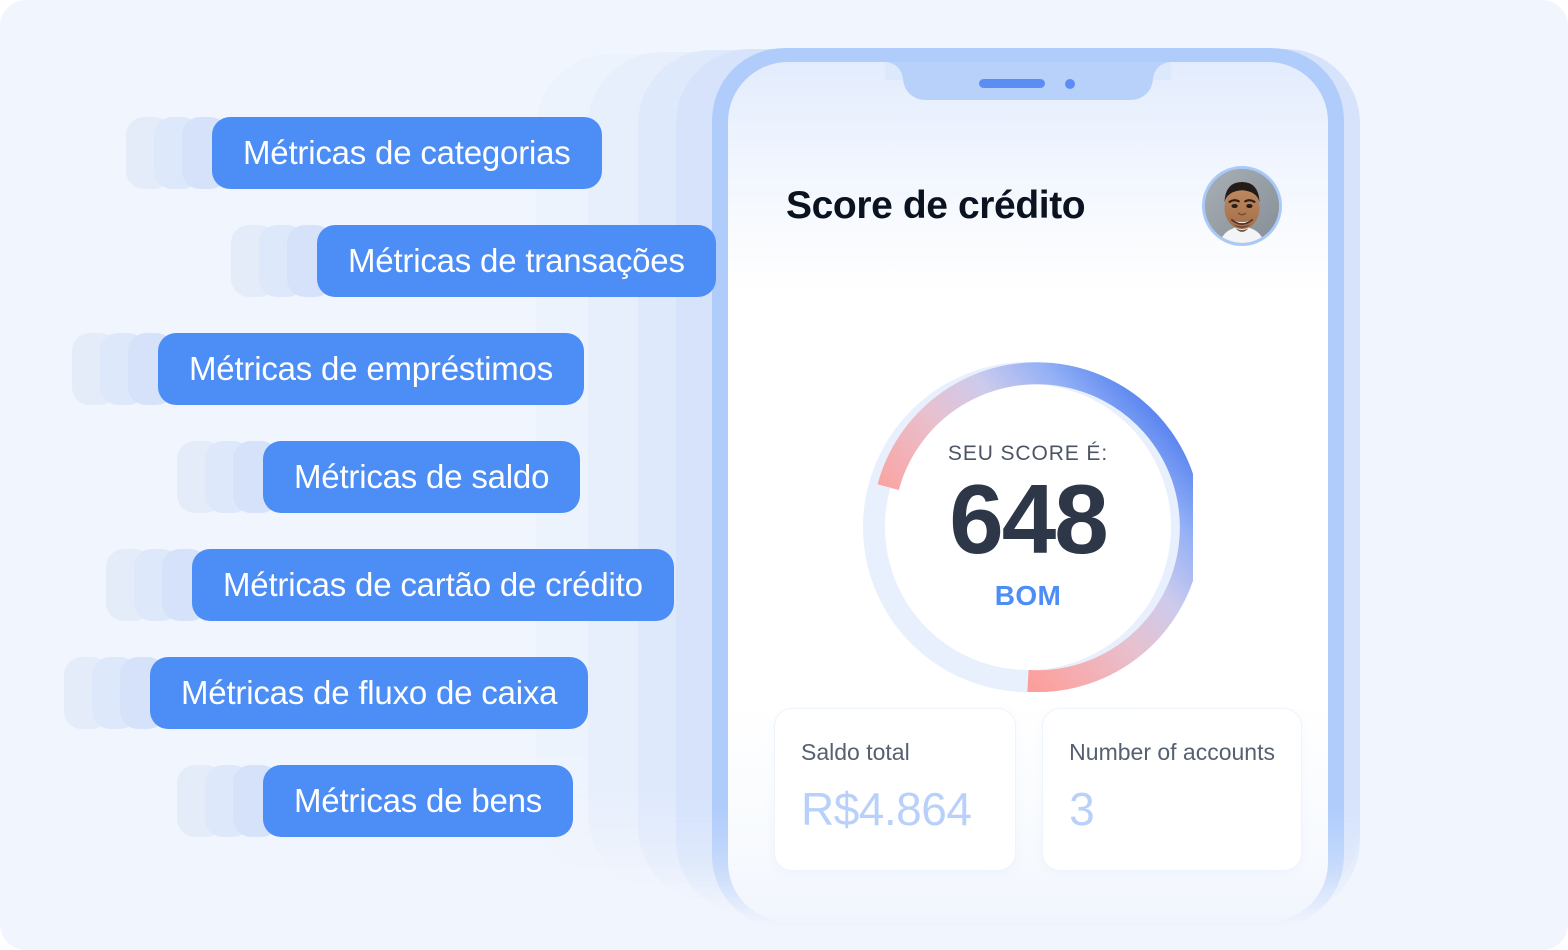 The height and width of the screenshot is (950, 1568). I want to click on pill-row-cartao-de-credito: Métricas de cartão de crédito, so click(390, 585).